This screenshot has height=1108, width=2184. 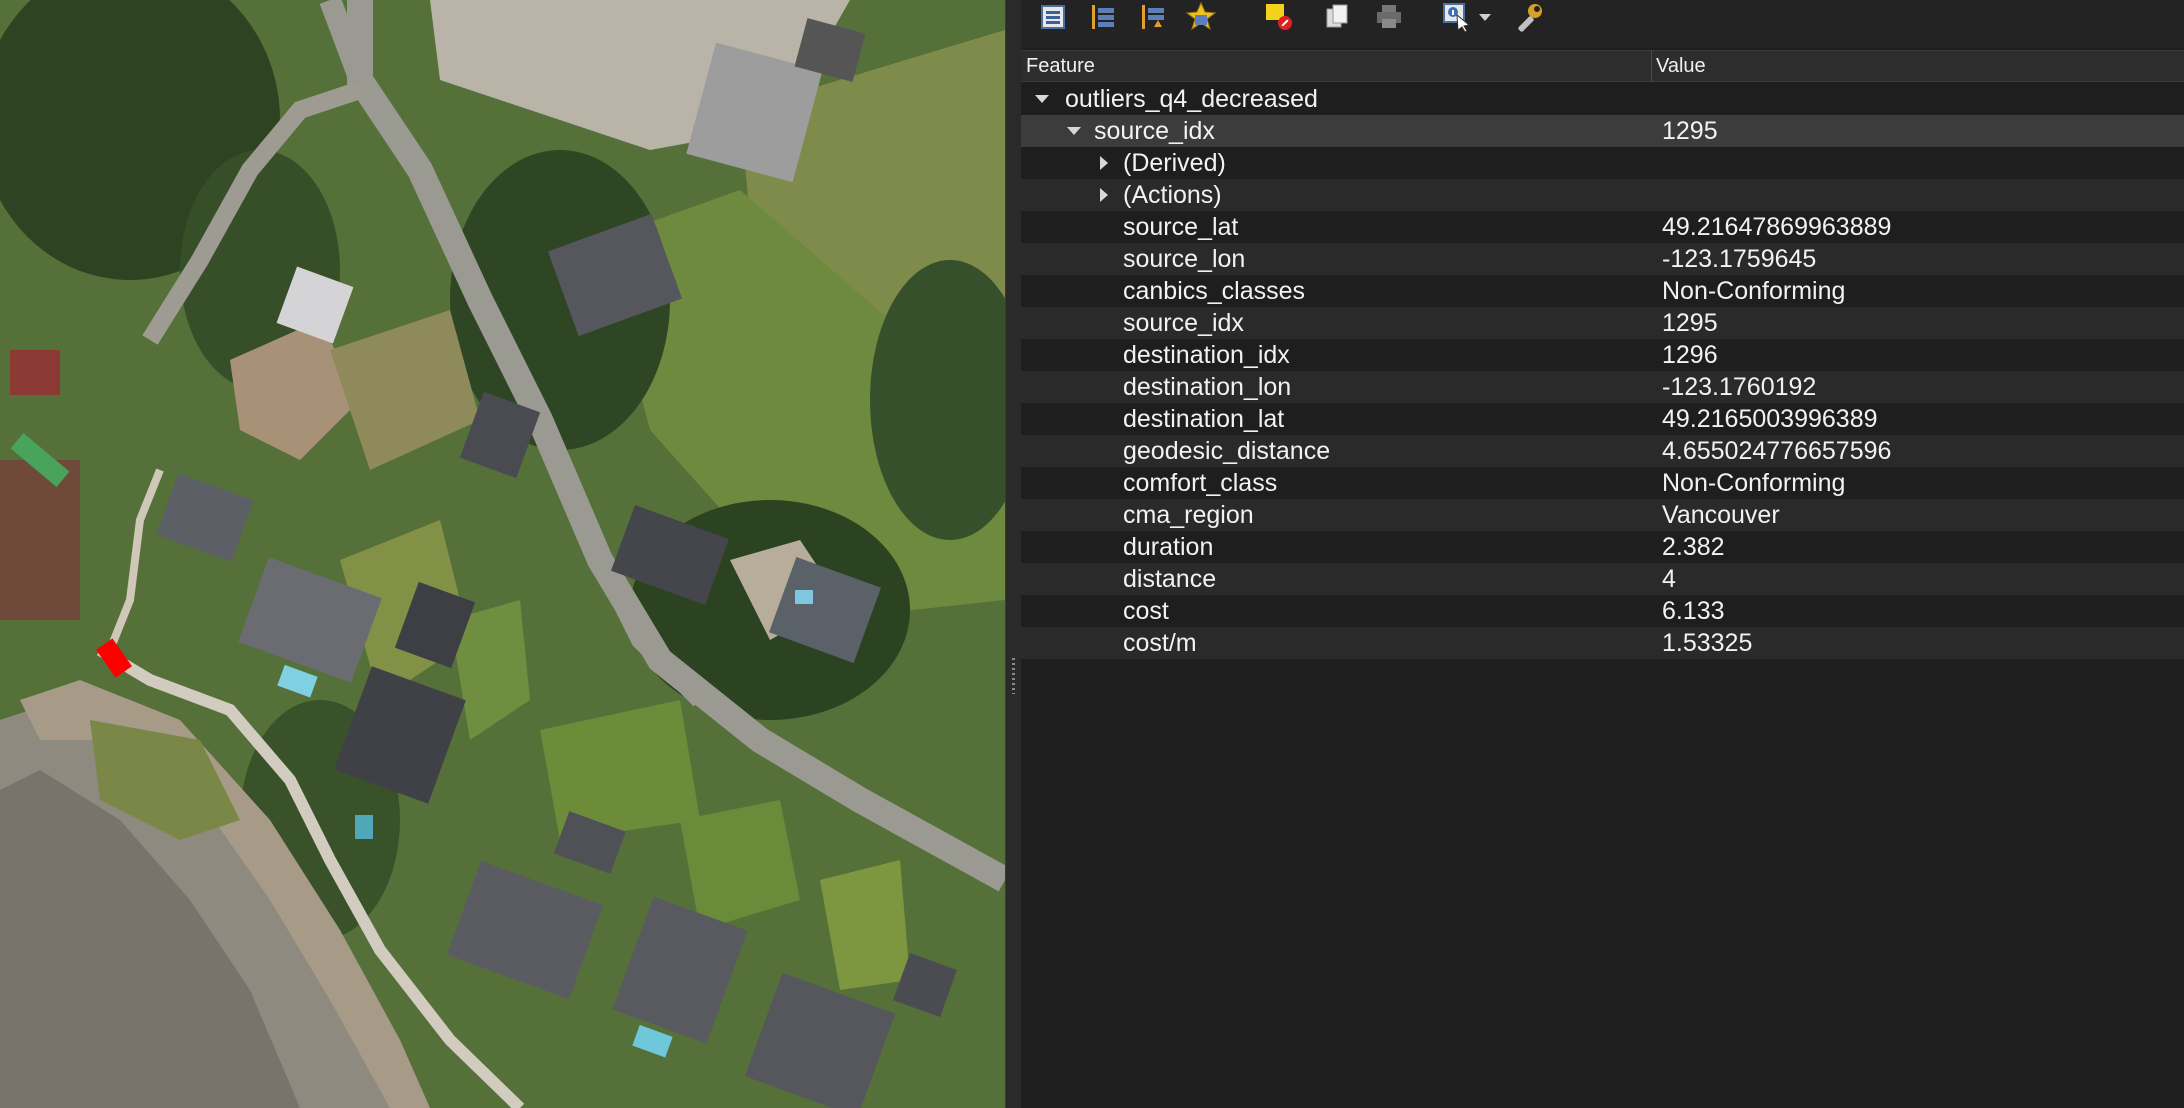 What do you see at coordinates (1184, 259) in the screenshot?
I see `attribute-key: source_lon` at bounding box center [1184, 259].